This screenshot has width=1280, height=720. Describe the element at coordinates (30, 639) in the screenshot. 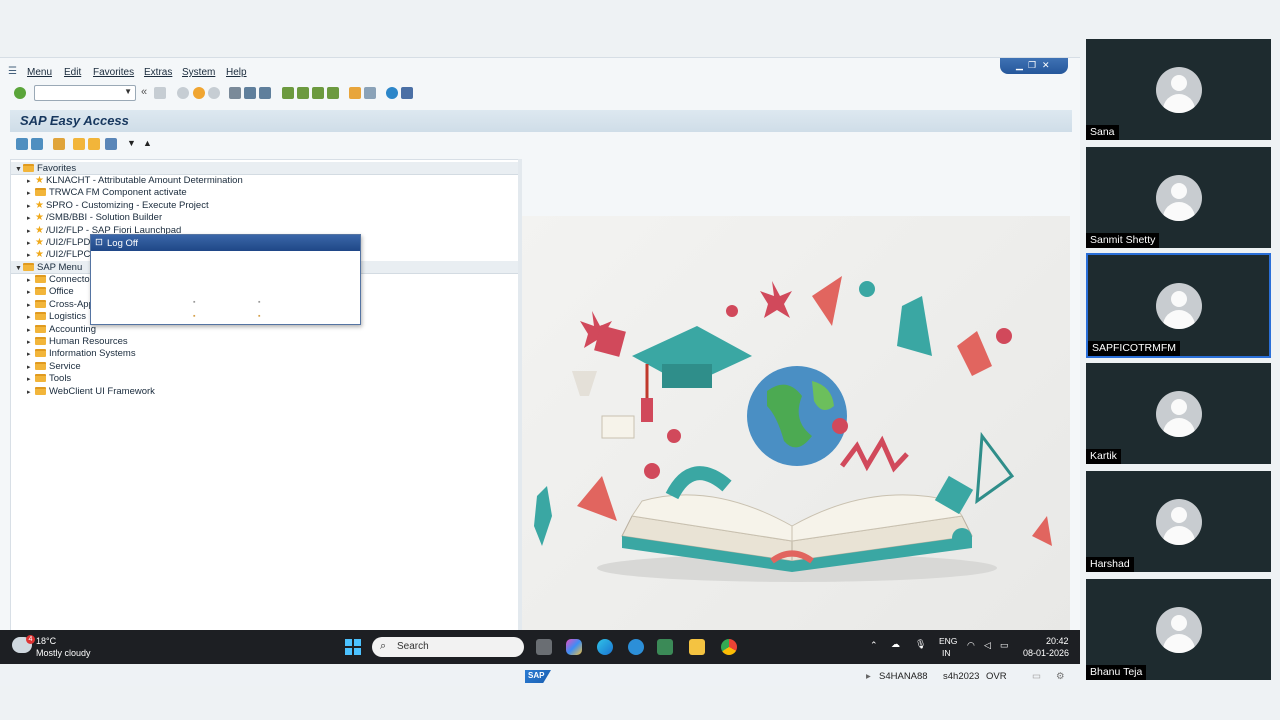

I see `weather-badge: 4` at that location.